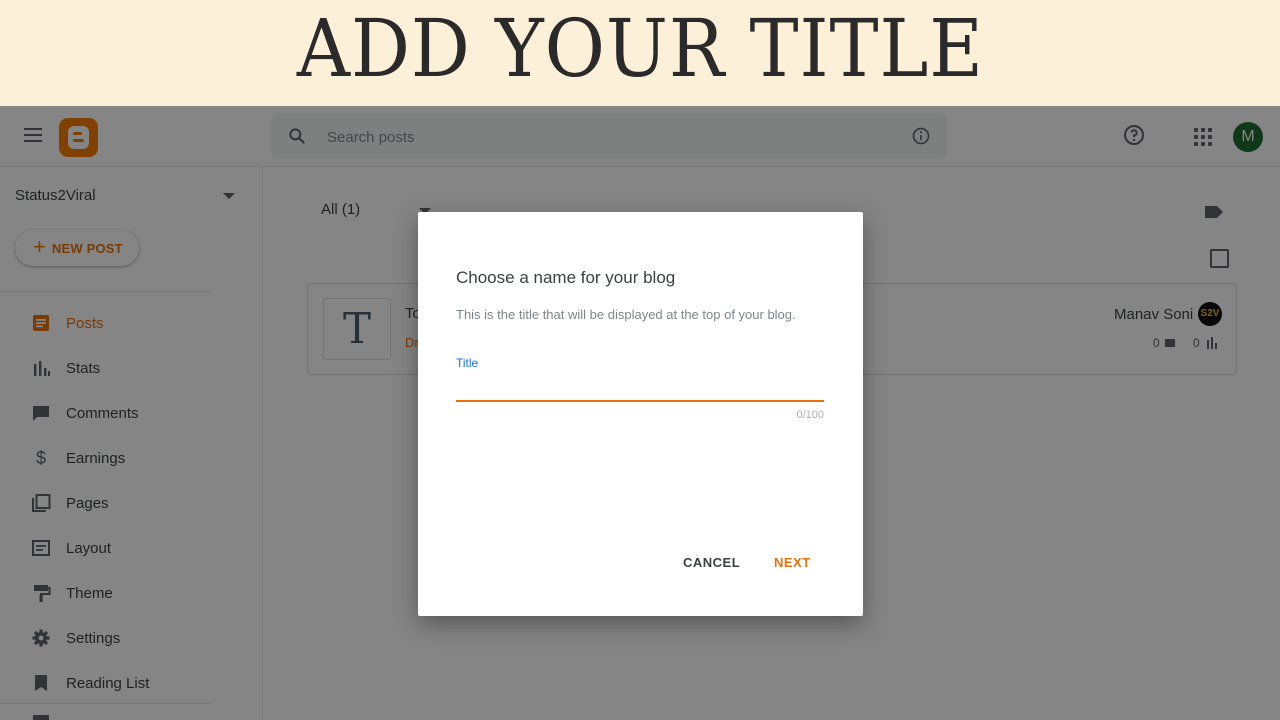  I want to click on character-counter: 0/100, so click(810, 415).